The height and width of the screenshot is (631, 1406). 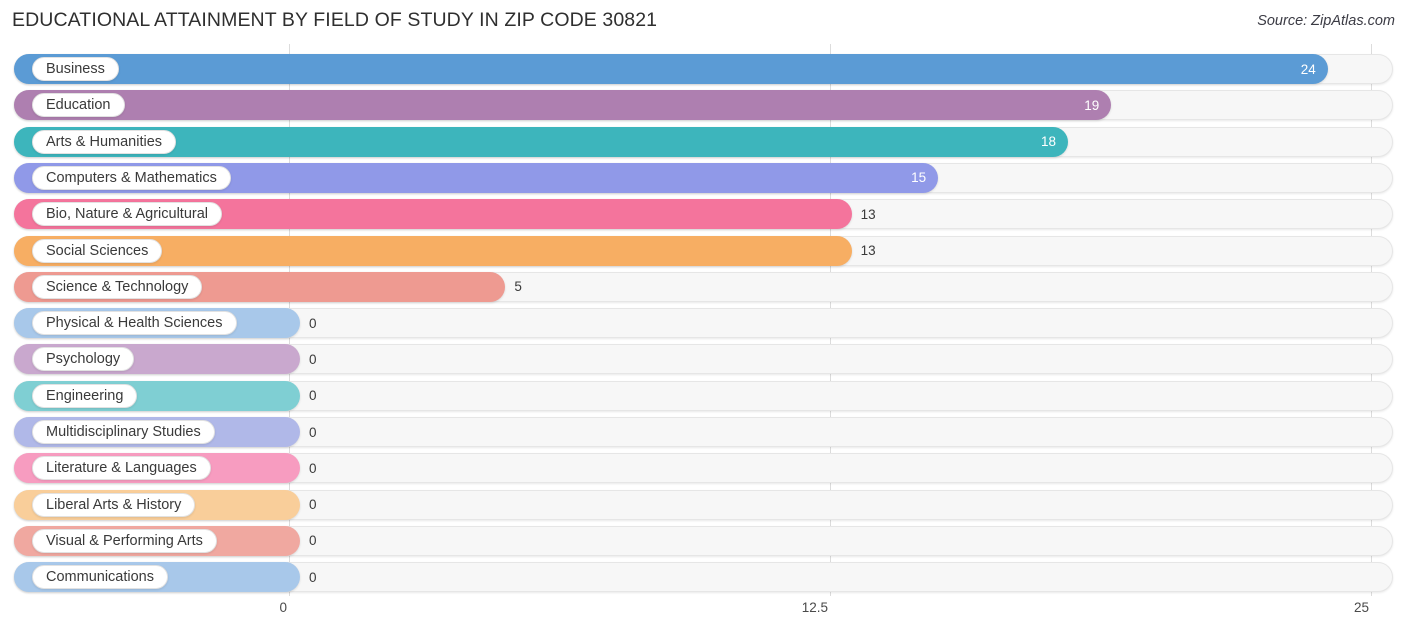 I want to click on category-label-capsule: Multidisciplinary Studies, so click(x=123, y=432).